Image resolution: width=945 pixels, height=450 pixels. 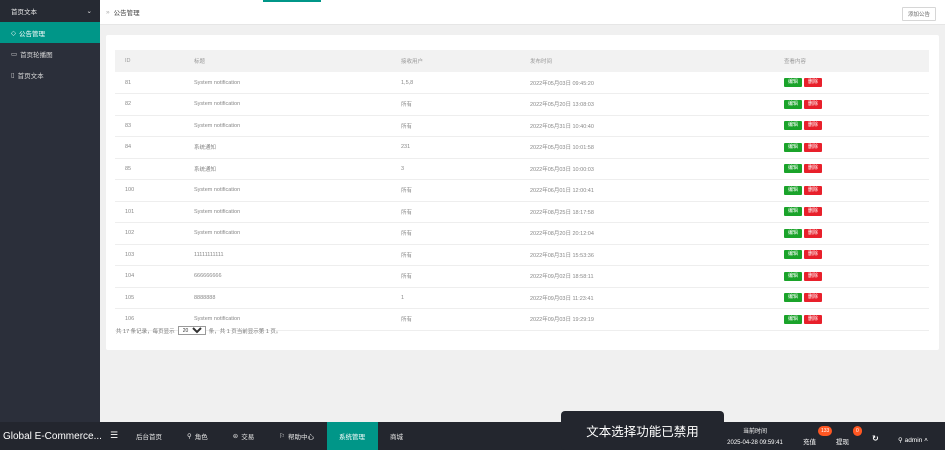 What do you see at coordinates (282, 436) in the screenshot?
I see `flag-icon: ⚐` at bounding box center [282, 436].